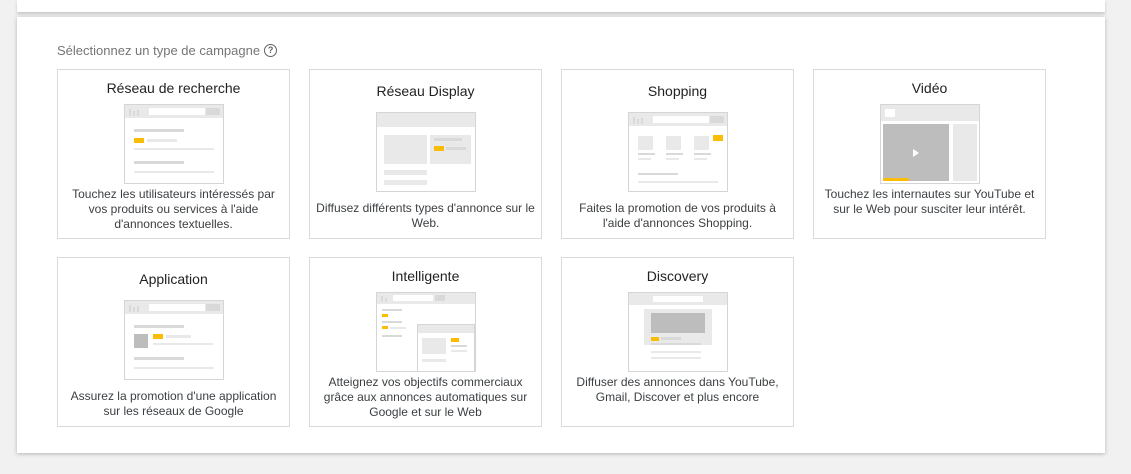 This screenshot has width=1131, height=474. What do you see at coordinates (929, 88) in the screenshot?
I see `card-title: Vidéo` at bounding box center [929, 88].